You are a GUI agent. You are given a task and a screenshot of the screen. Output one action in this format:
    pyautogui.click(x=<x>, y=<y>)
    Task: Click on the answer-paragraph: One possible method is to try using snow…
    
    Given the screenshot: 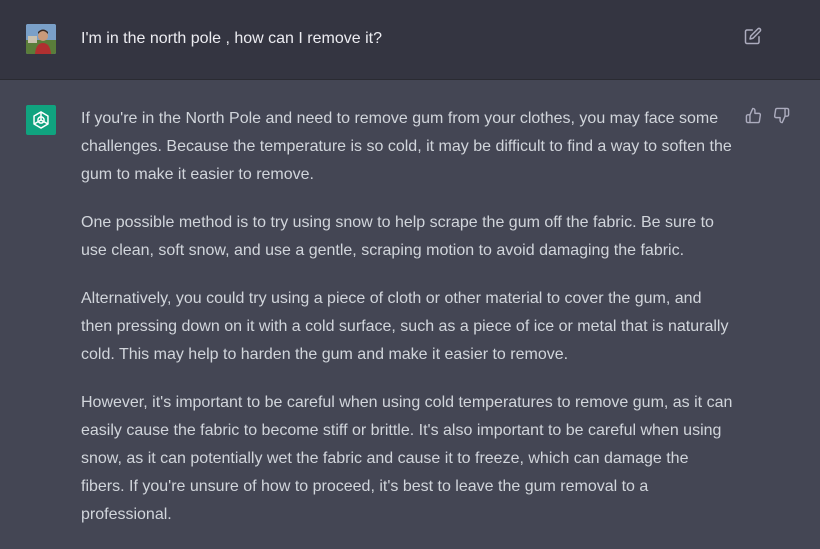 What is the action you would take?
    pyautogui.click(x=397, y=236)
    